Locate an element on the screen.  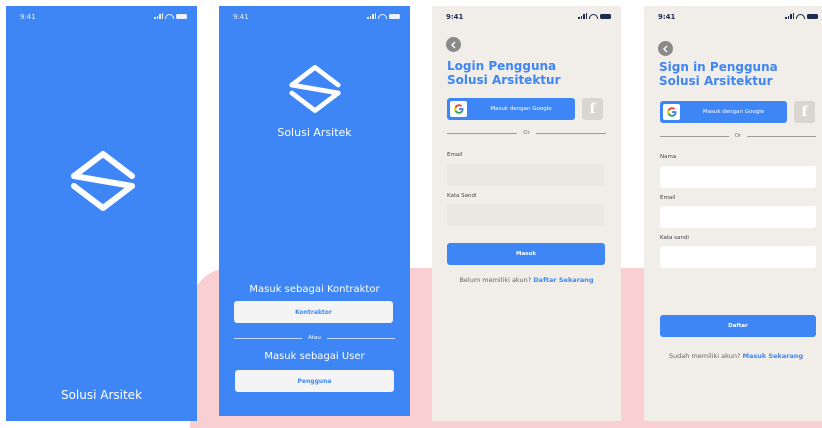
password-label: Kata Sandi is located at coordinates (462, 196).